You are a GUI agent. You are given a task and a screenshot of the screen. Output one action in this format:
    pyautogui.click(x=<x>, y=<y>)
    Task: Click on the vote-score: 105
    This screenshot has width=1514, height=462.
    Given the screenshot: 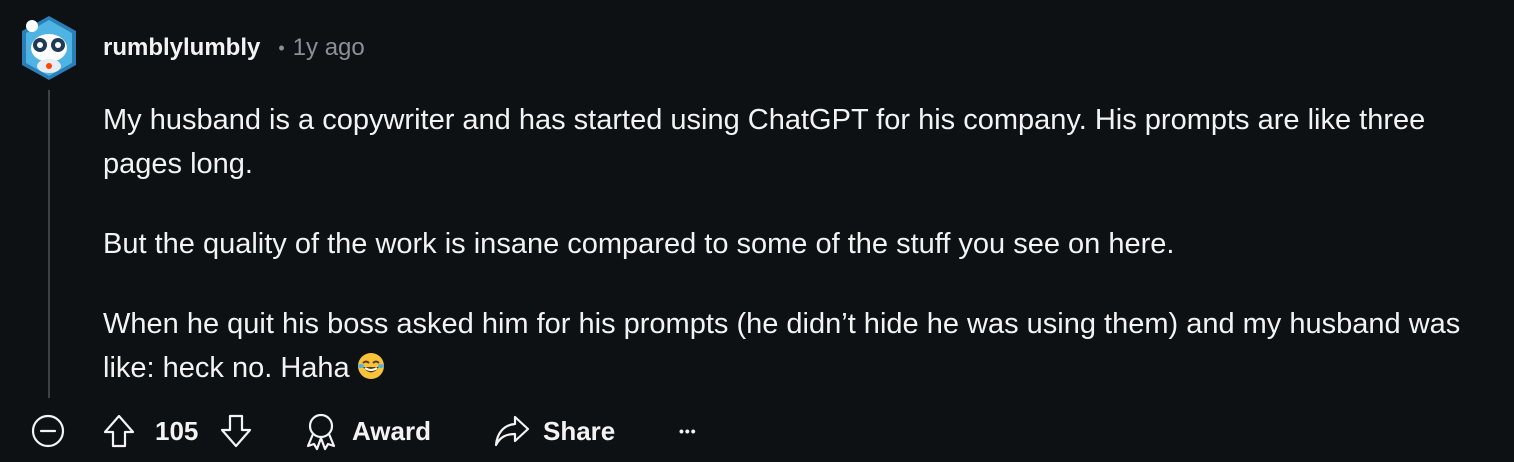 What is the action you would take?
    pyautogui.click(x=176, y=431)
    